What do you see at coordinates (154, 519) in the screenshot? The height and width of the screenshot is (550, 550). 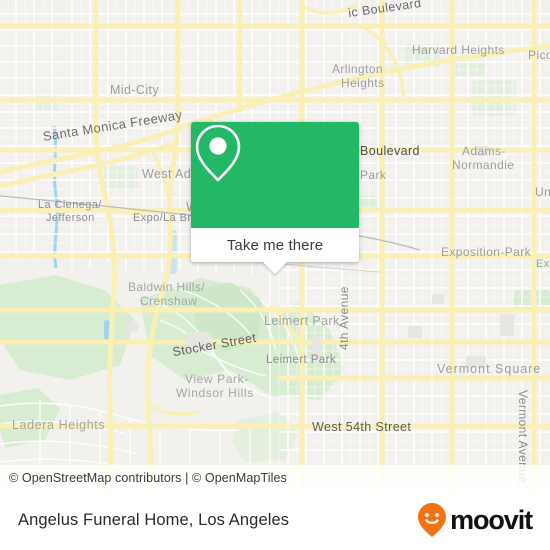 I see `place-title: Angelus Funeral Home, Los Angeles` at bounding box center [154, 519].